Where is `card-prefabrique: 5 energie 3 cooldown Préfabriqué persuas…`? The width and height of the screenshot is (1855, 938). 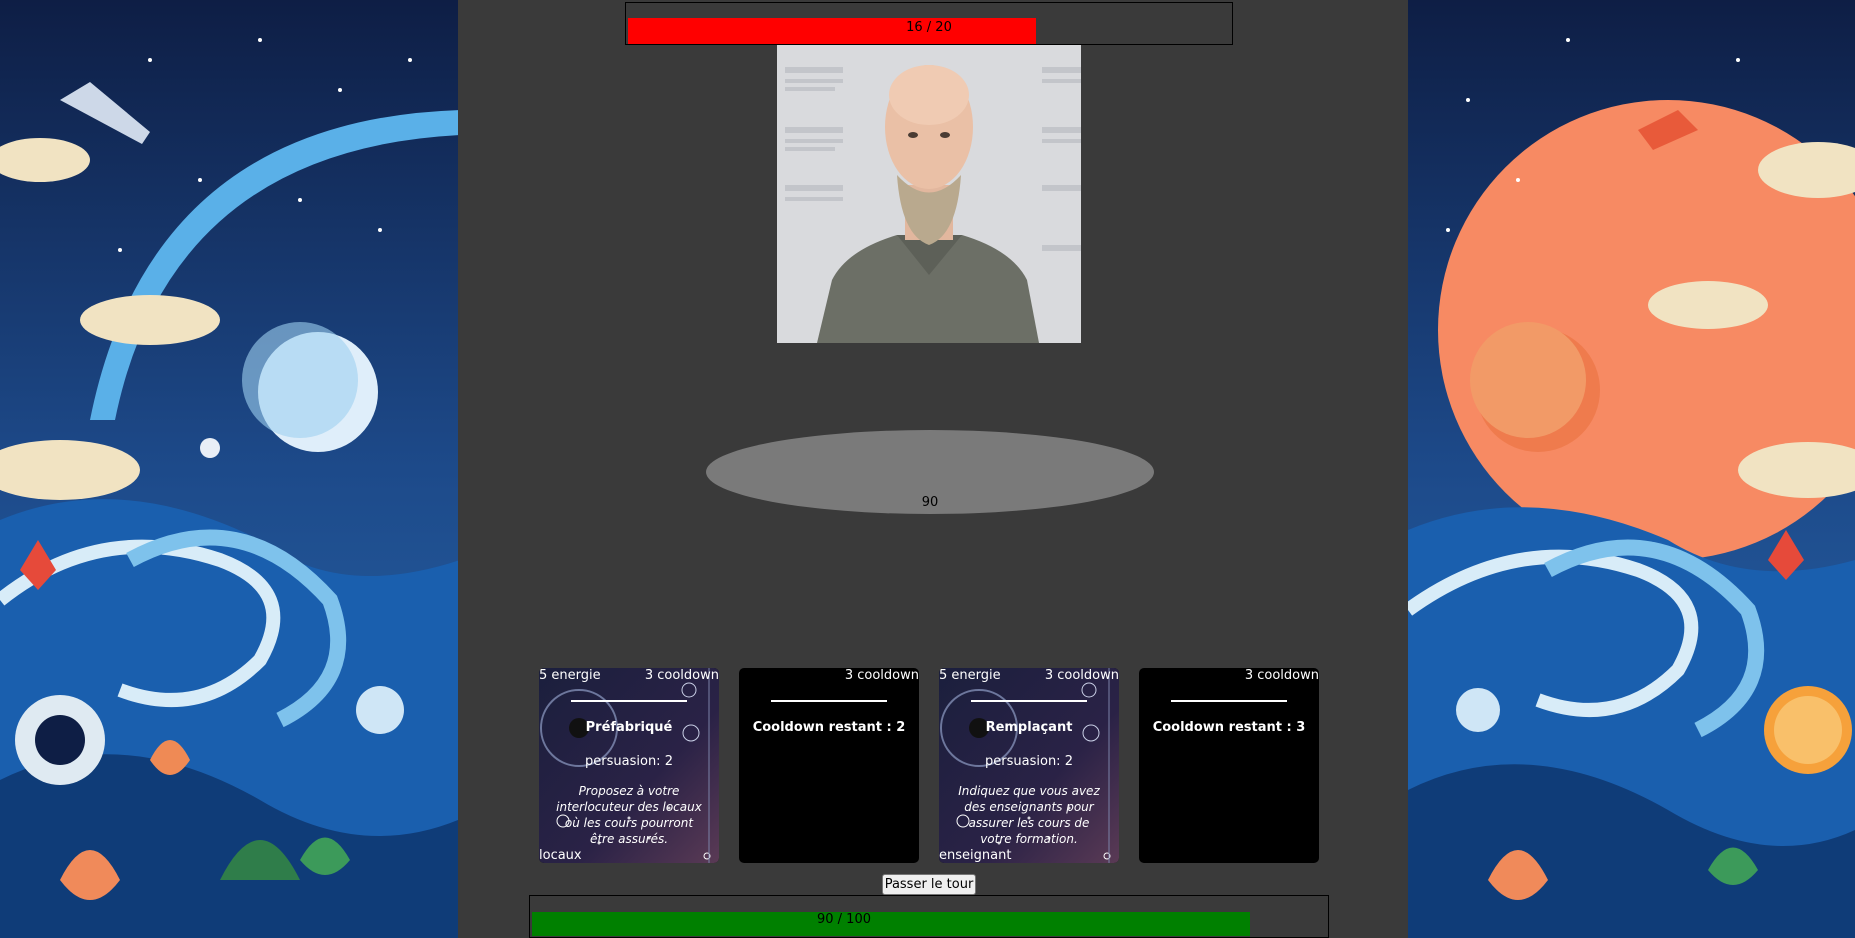
card-prefabrique: 5 energie 3 cooldown Préfabriqué persuas… is located at coordinates (629, 765).